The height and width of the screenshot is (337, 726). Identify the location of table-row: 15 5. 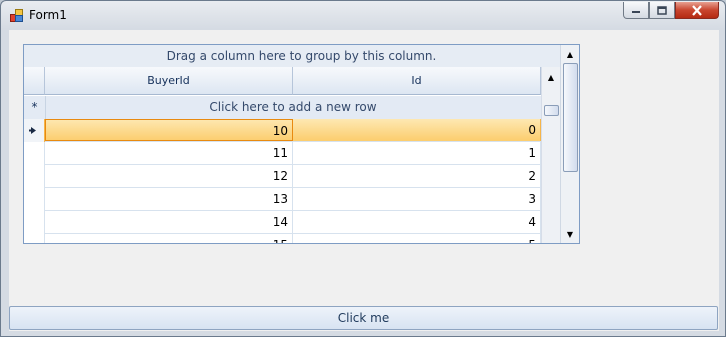
(282, 238).